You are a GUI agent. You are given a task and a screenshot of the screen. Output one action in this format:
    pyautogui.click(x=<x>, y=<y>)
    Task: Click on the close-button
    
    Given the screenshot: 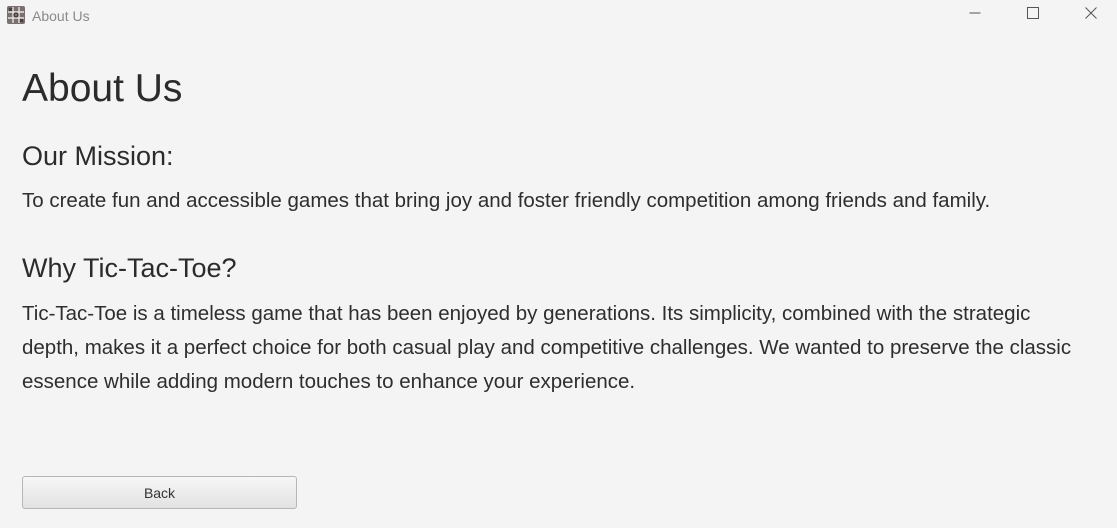 What is the action you would take?
    pyautogui.click(x=1089, y=15)
    